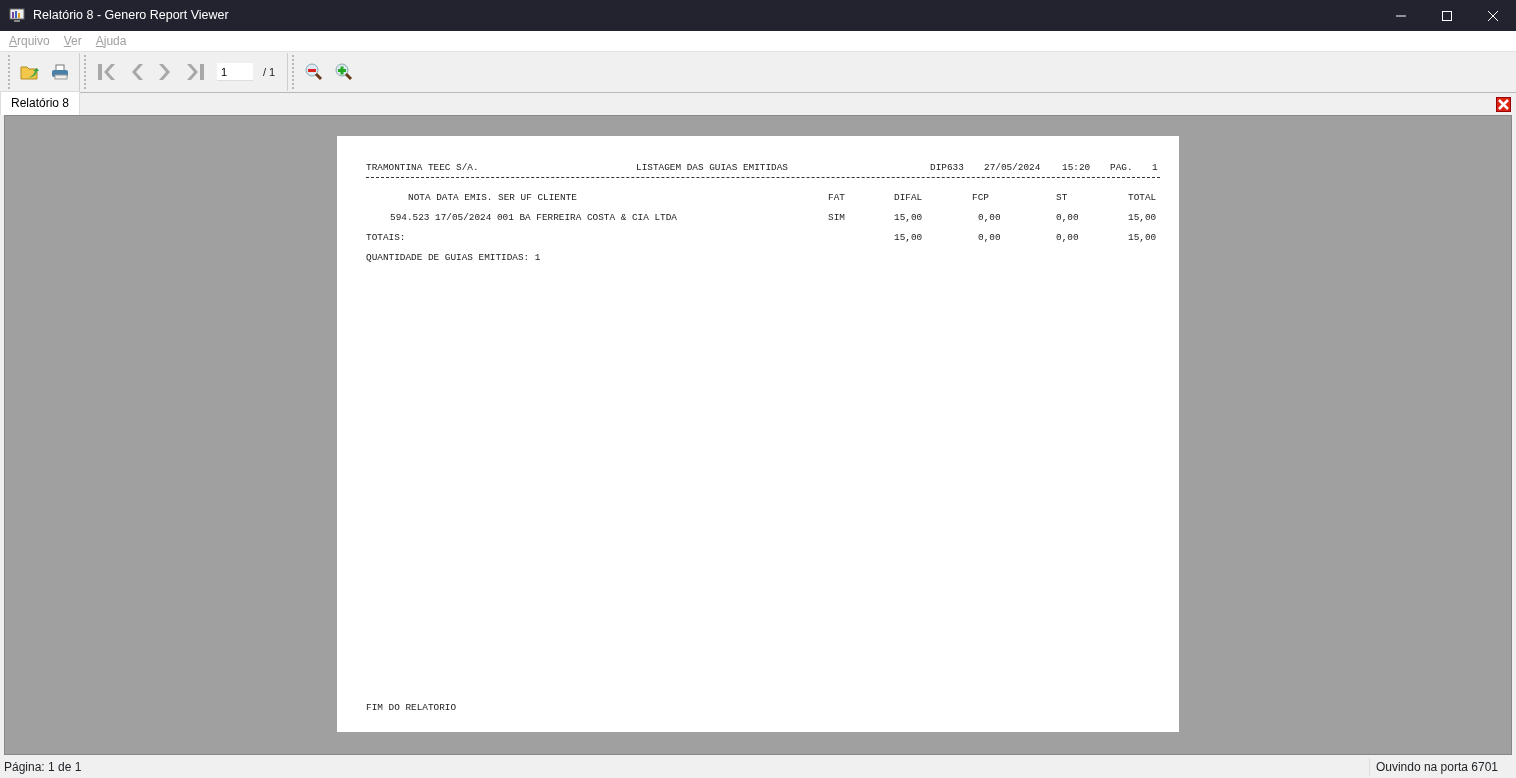  I want to click on report-header-text: LISTAGEM DAS GUIAS EMITIDAS, so click(712, 168).